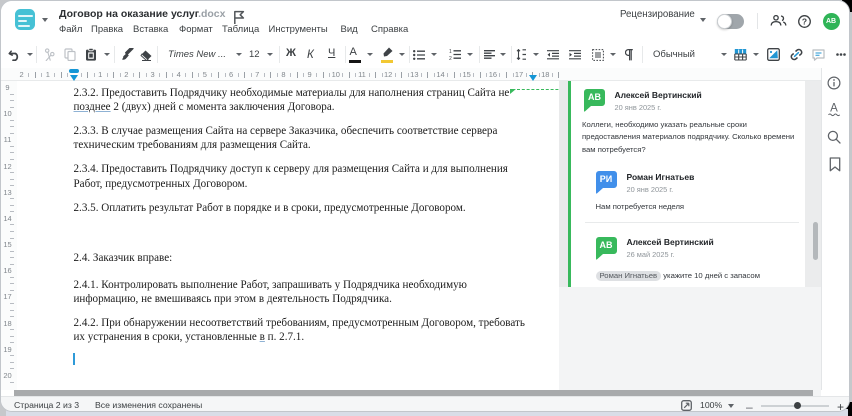 The width and height of the screenshot is (852, 416). What do you see at coordinates (834, 109) in the screenshot?
I see `svg-text: А` at bounding box center [834, 109].